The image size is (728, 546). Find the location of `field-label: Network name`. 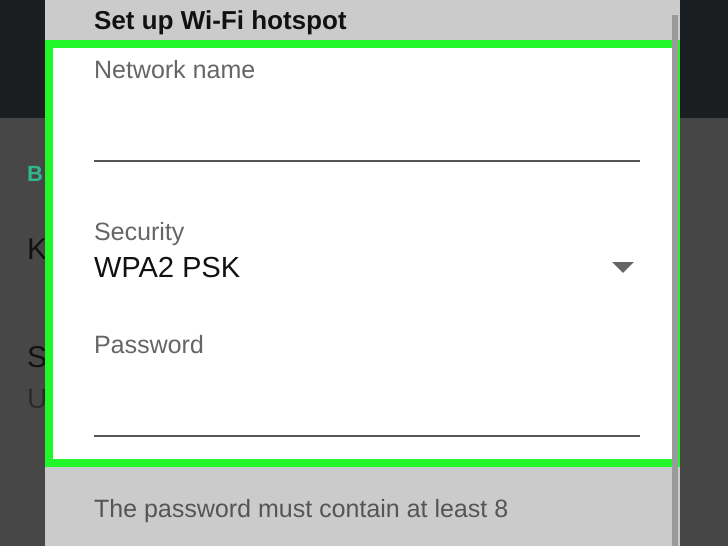

field-label: Network name is located at coordinates (175, 70).